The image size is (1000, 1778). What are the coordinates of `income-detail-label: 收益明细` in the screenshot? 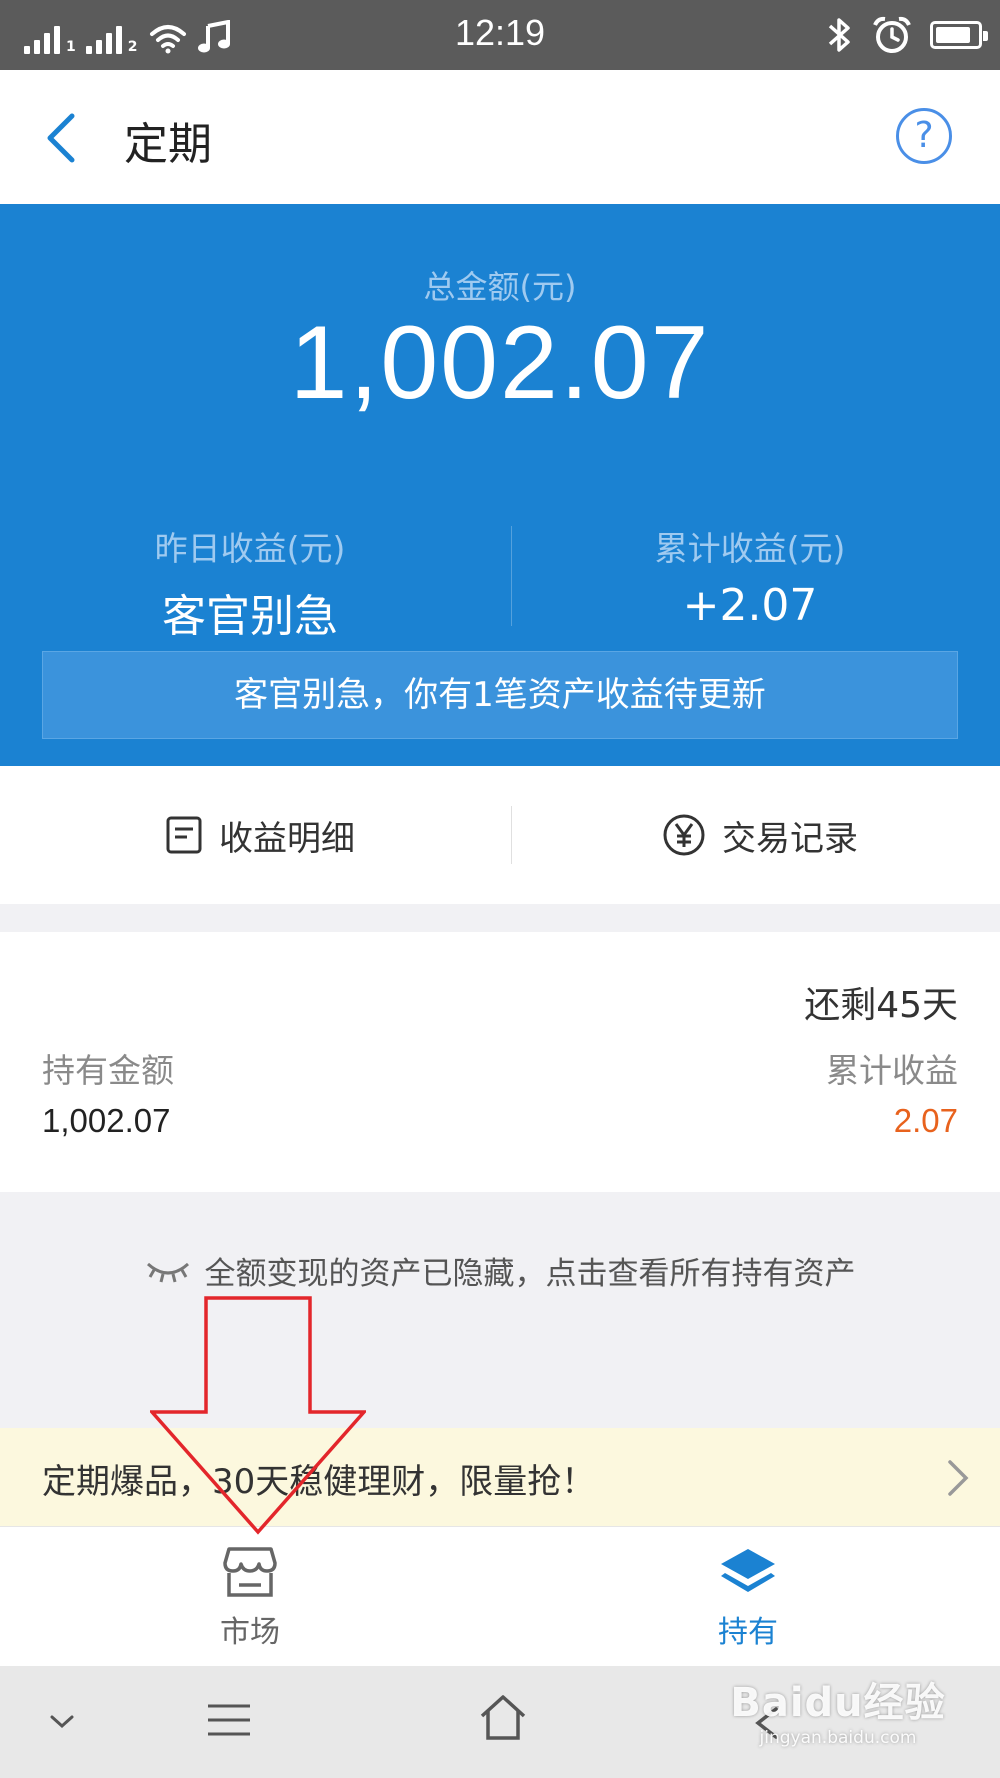 It's located at (287, 838).